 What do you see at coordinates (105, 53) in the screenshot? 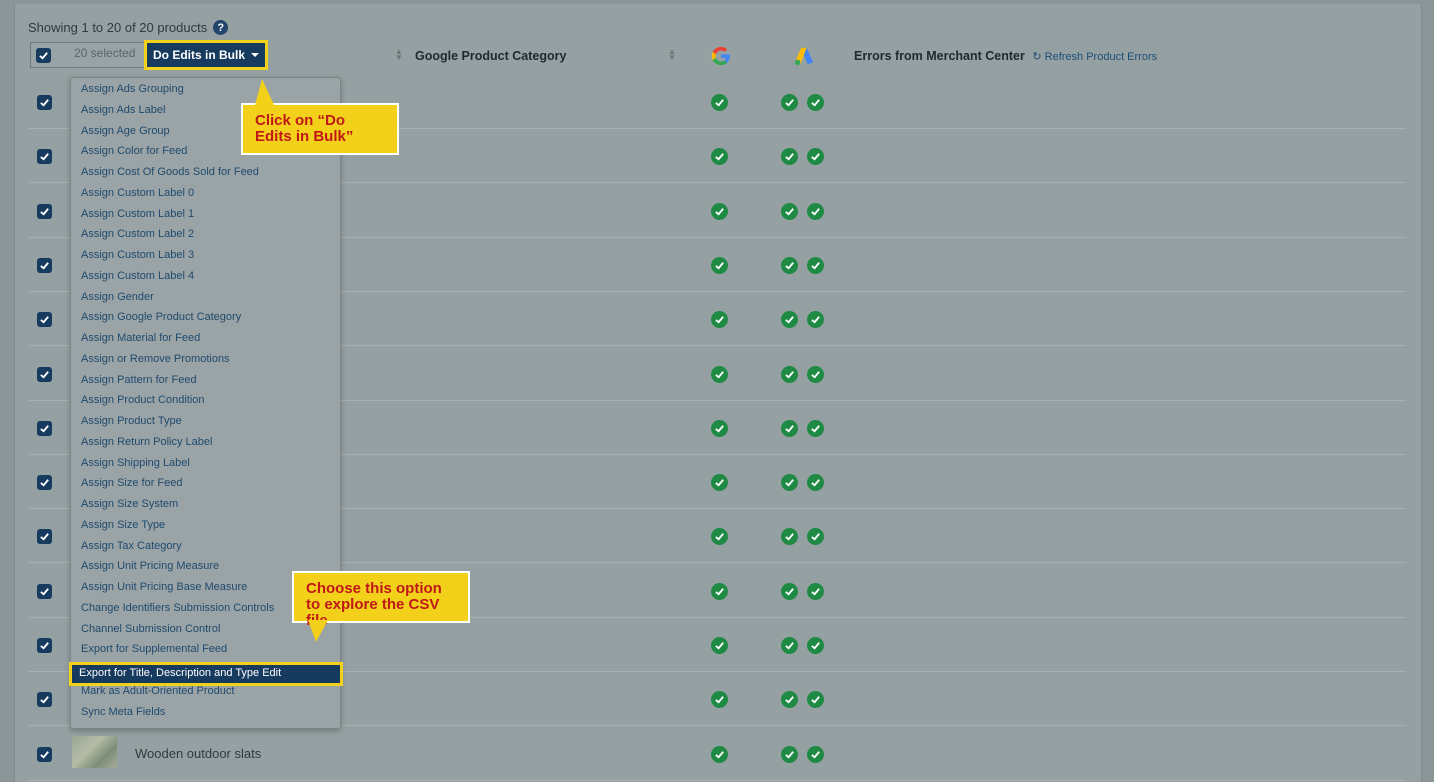
I see `selected-count: 20 selected` at bounding box center [105, 53].